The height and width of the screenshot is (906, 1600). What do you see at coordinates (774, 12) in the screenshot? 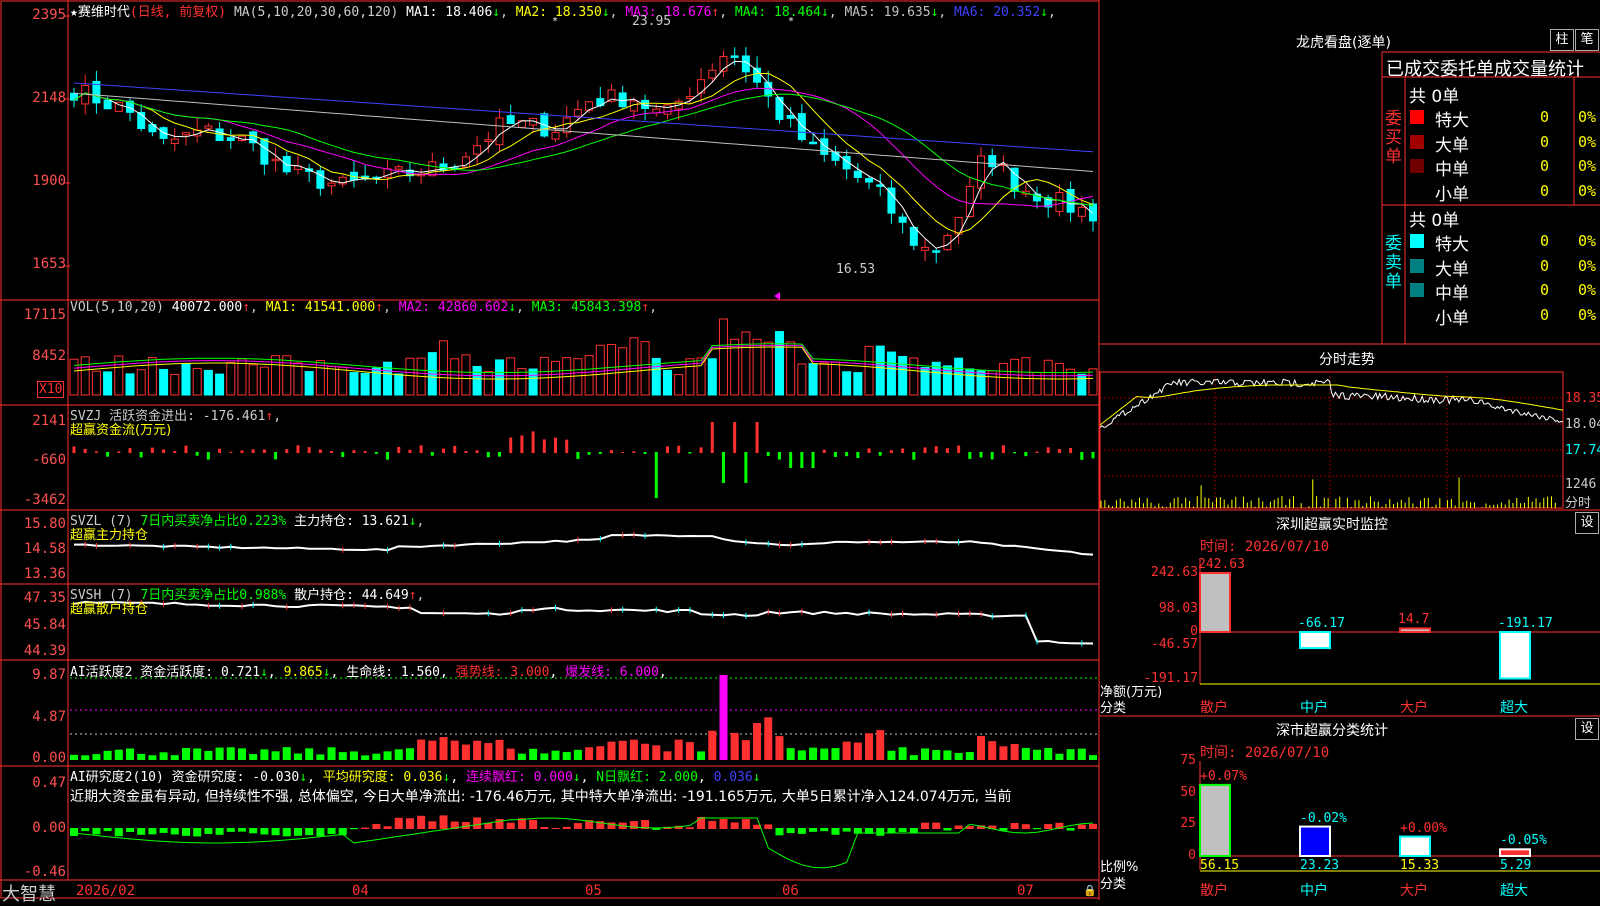
I see `ma-value-4: MA4: 18.464` at bounding box center [774, 12].